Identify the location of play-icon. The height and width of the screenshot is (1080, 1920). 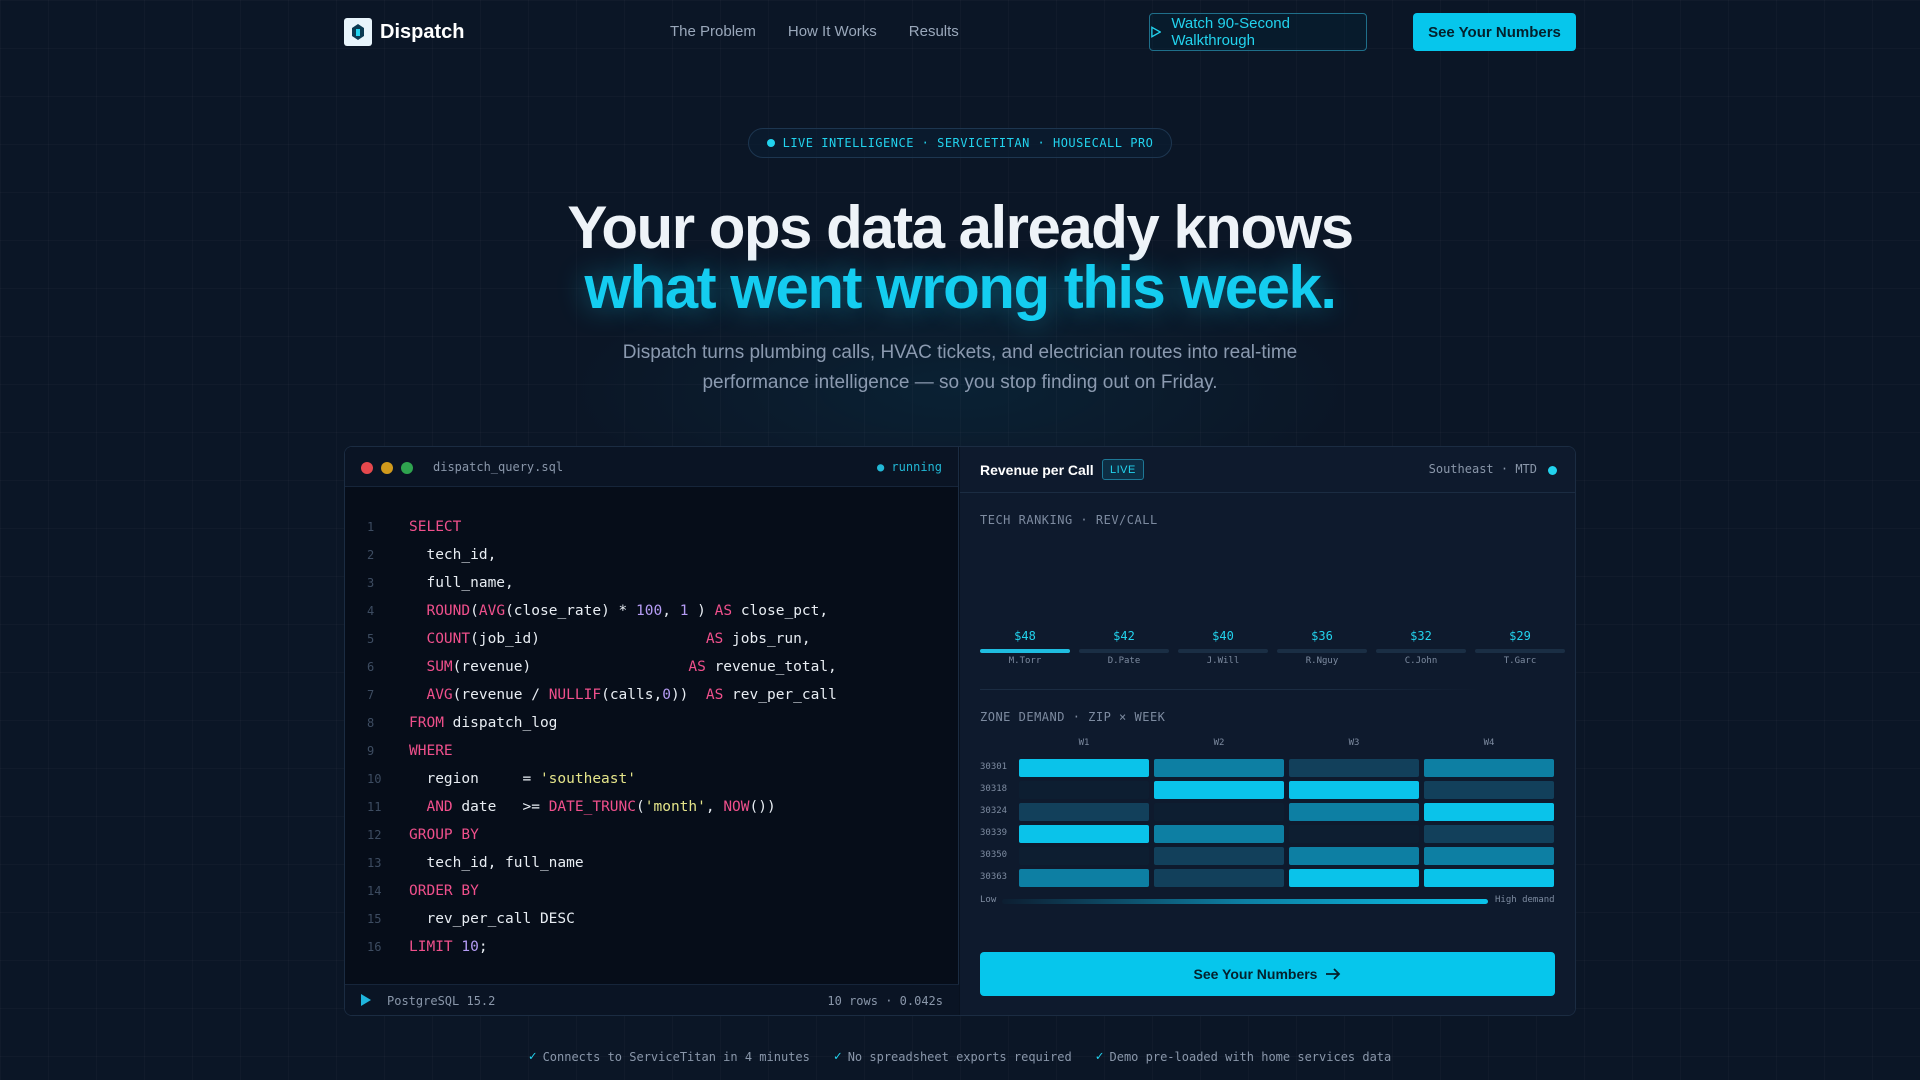
(1156, 32).